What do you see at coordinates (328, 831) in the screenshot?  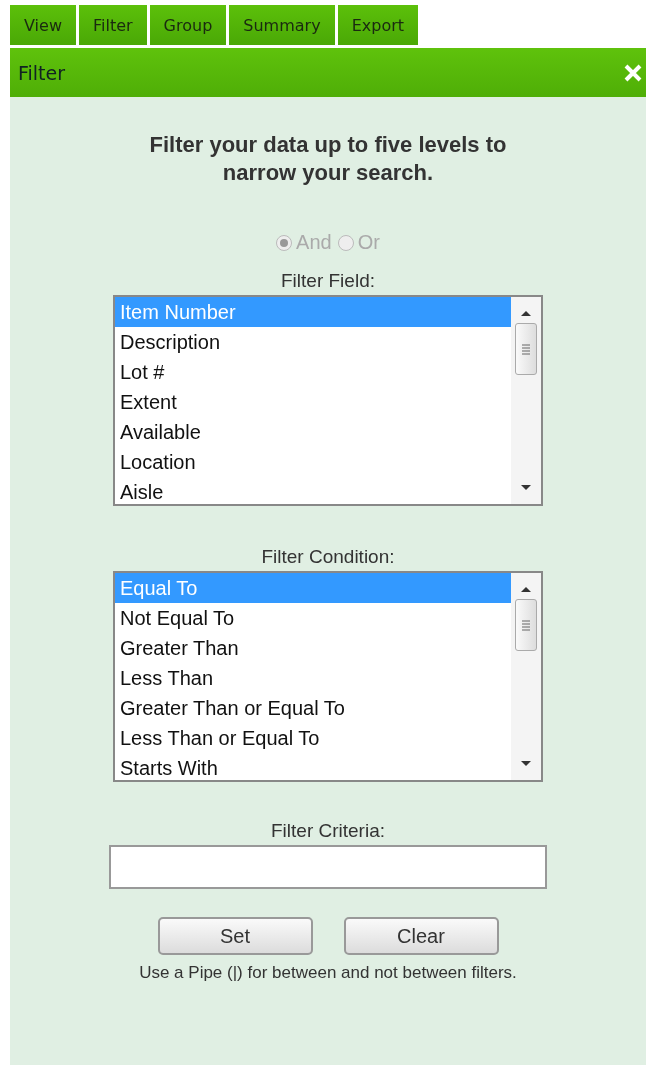 I see `field-label: Filter Criteria:` at bounding box center [328, 831].